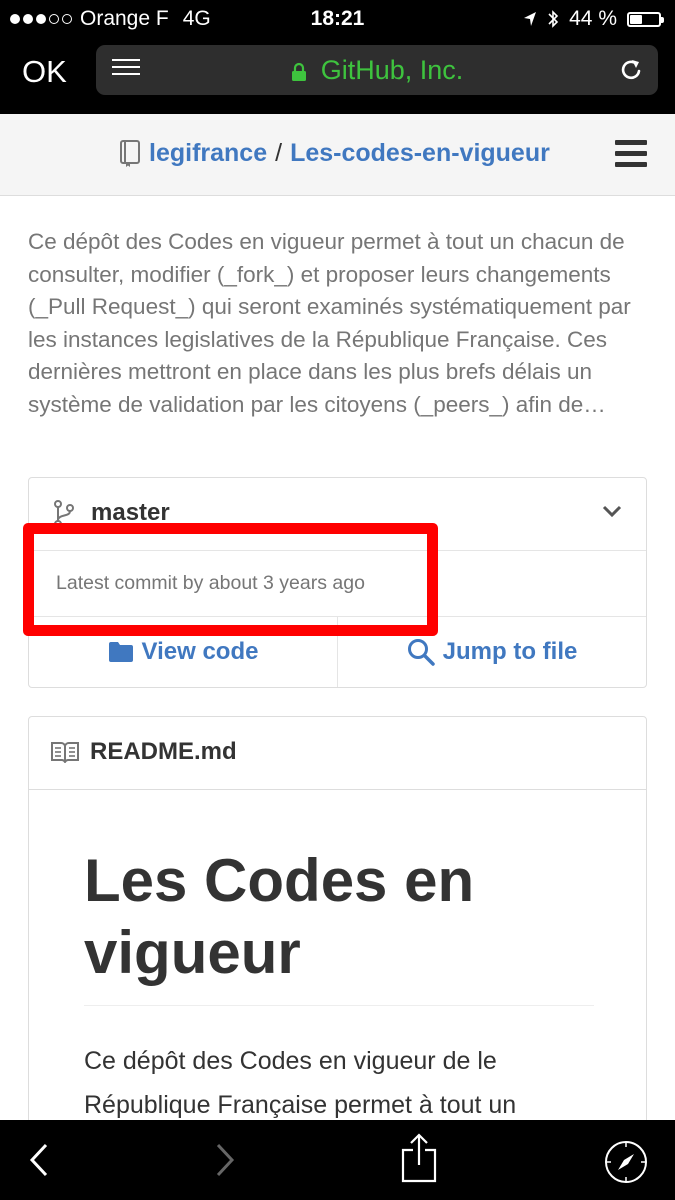 The height and width of the screenshot is (1200, 675). I want to click on safari-compass-icon, so click(626, 1162).